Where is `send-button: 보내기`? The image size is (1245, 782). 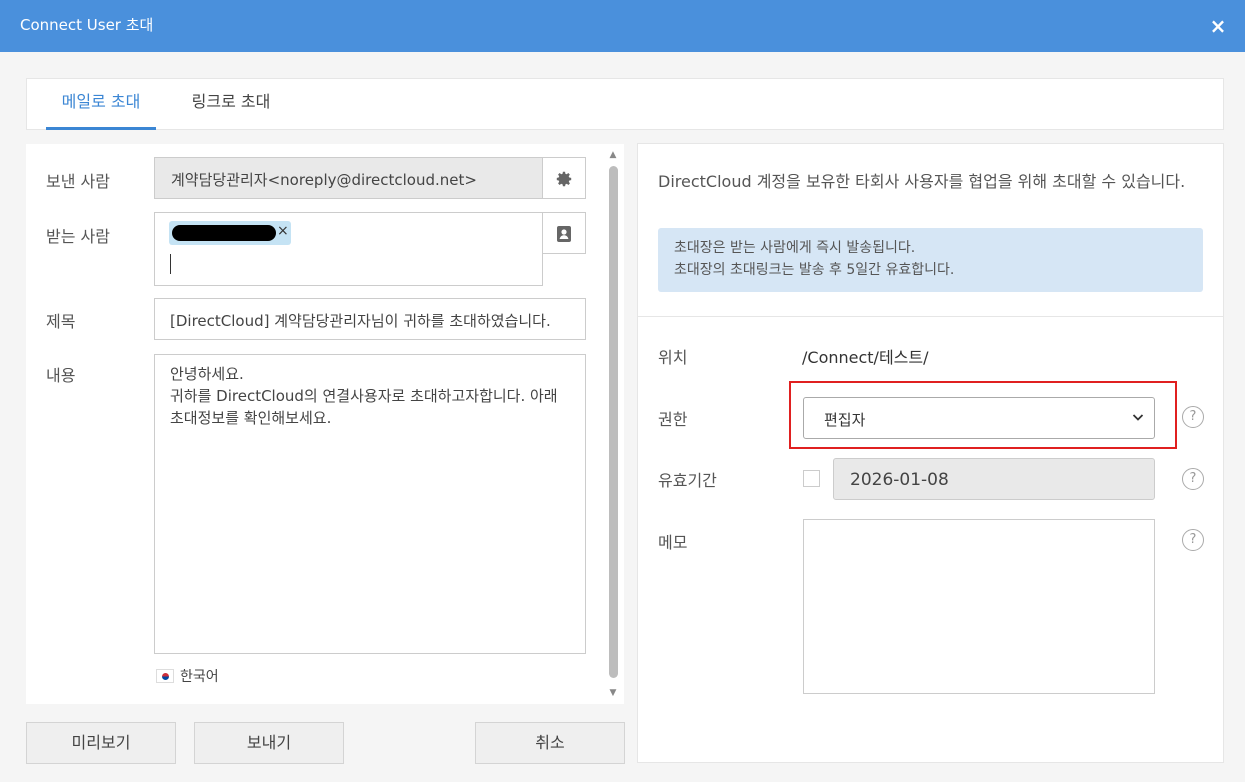
send-button: 보내기 is located at coordinates (269, 743).